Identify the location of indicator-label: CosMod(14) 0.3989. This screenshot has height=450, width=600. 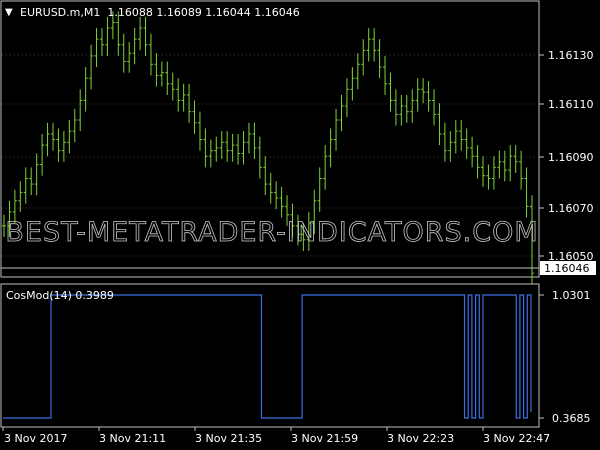
(60, 295).